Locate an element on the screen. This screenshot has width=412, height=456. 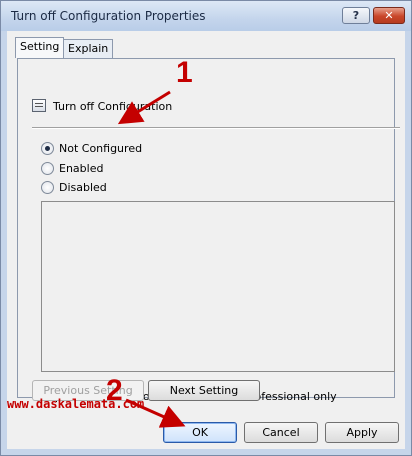
annotation-arrows is located at coordinates (151, 259).